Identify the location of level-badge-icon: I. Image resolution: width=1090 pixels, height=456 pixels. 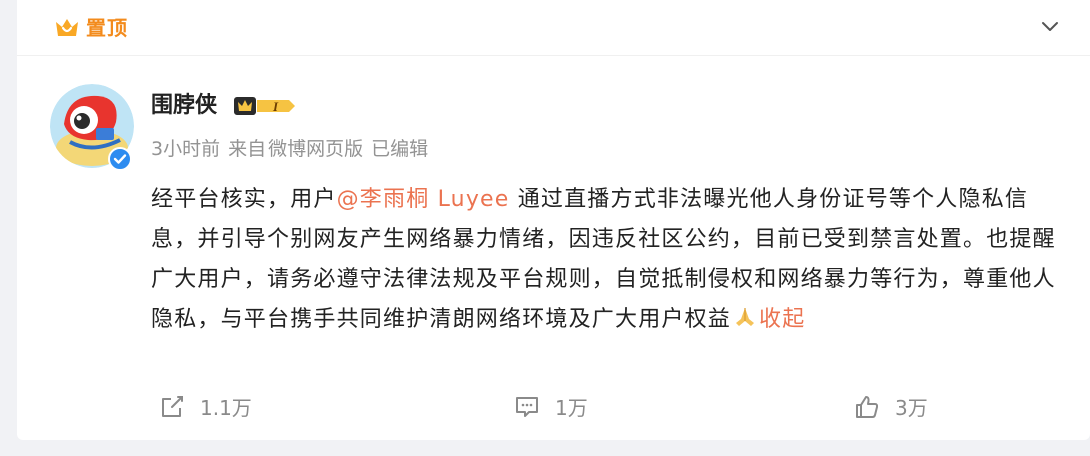
(267, 106).